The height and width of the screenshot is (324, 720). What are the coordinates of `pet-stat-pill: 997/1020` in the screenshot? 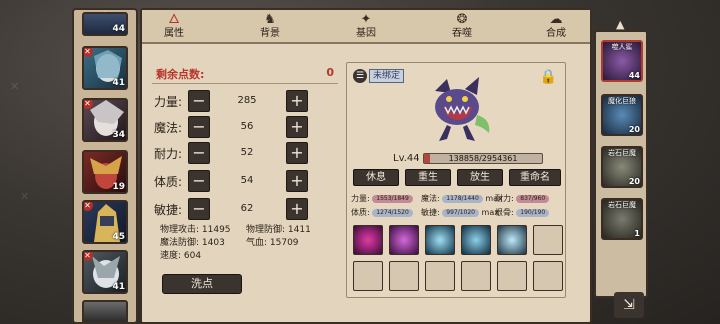 It's located at (460, 212).